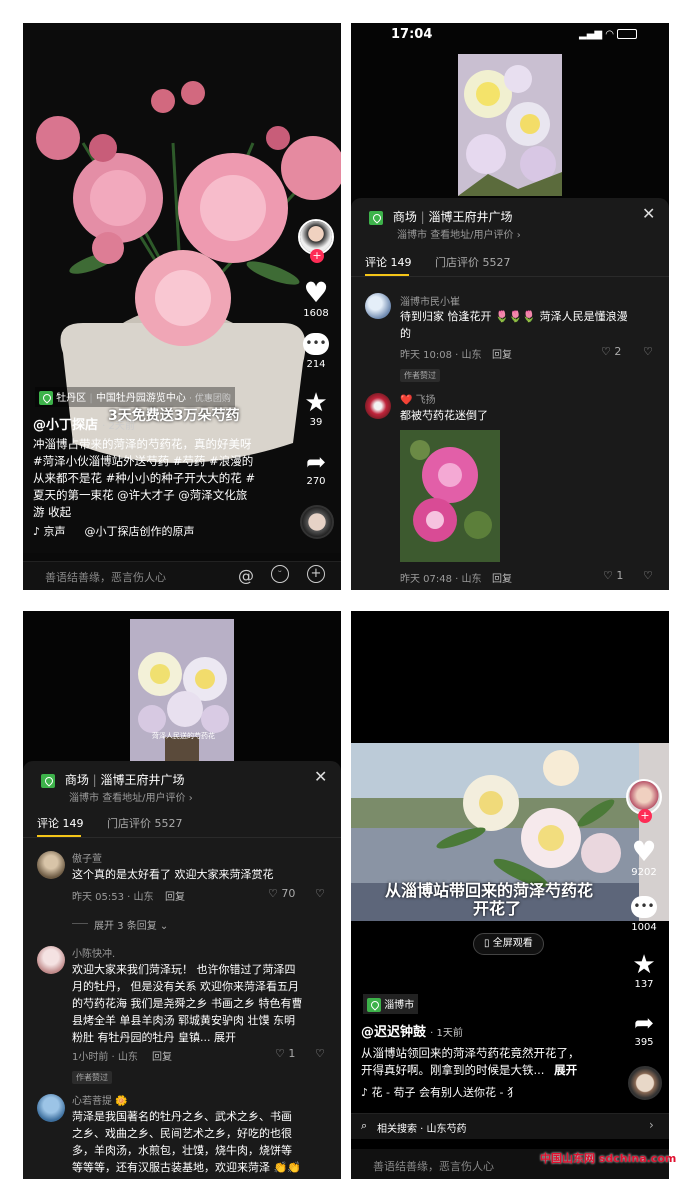 The width and height of the screenshot is (692, 1202). I want to click on comment-username: ❤️ 飞扬, so click(418, 398).